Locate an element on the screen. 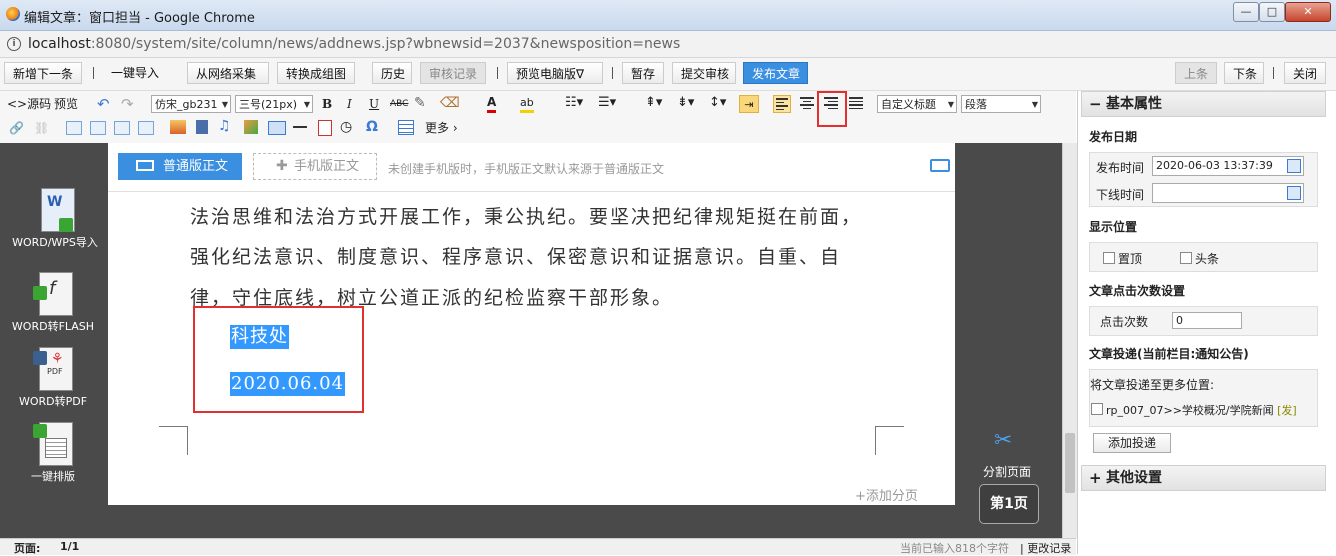 The width and height of the screenshot is (1336, 556). history-button: 历史 is located at coordinates (392, 73).